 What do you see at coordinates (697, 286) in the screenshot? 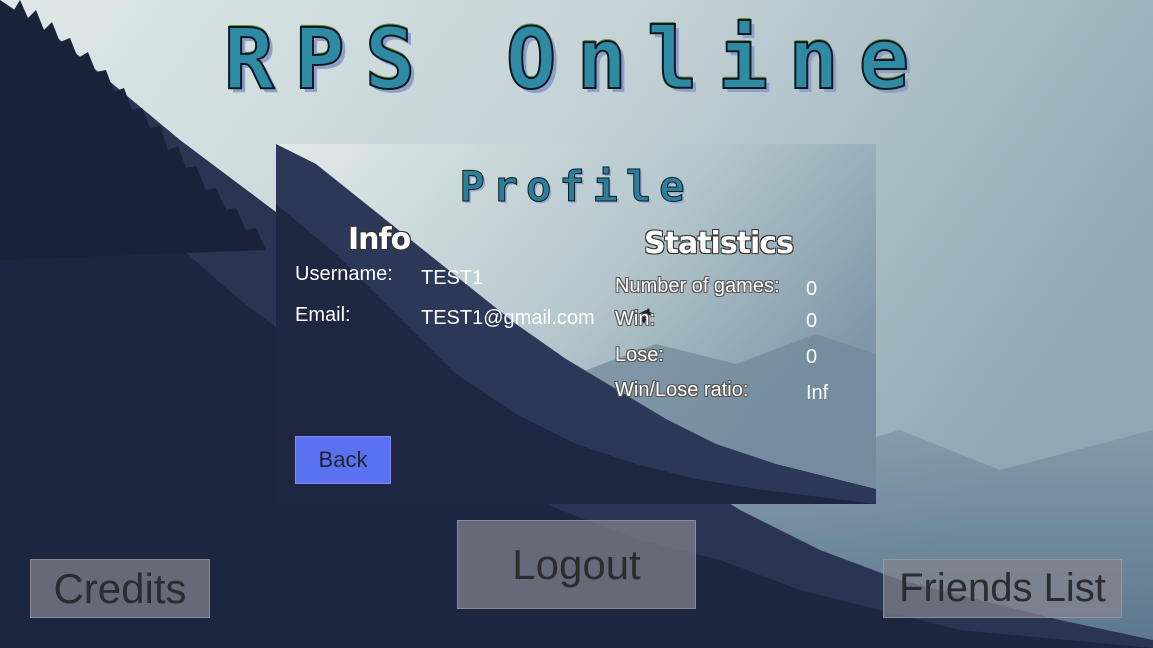
I see `stat-games-label: Number of games:` at bounding box center [697, 286].